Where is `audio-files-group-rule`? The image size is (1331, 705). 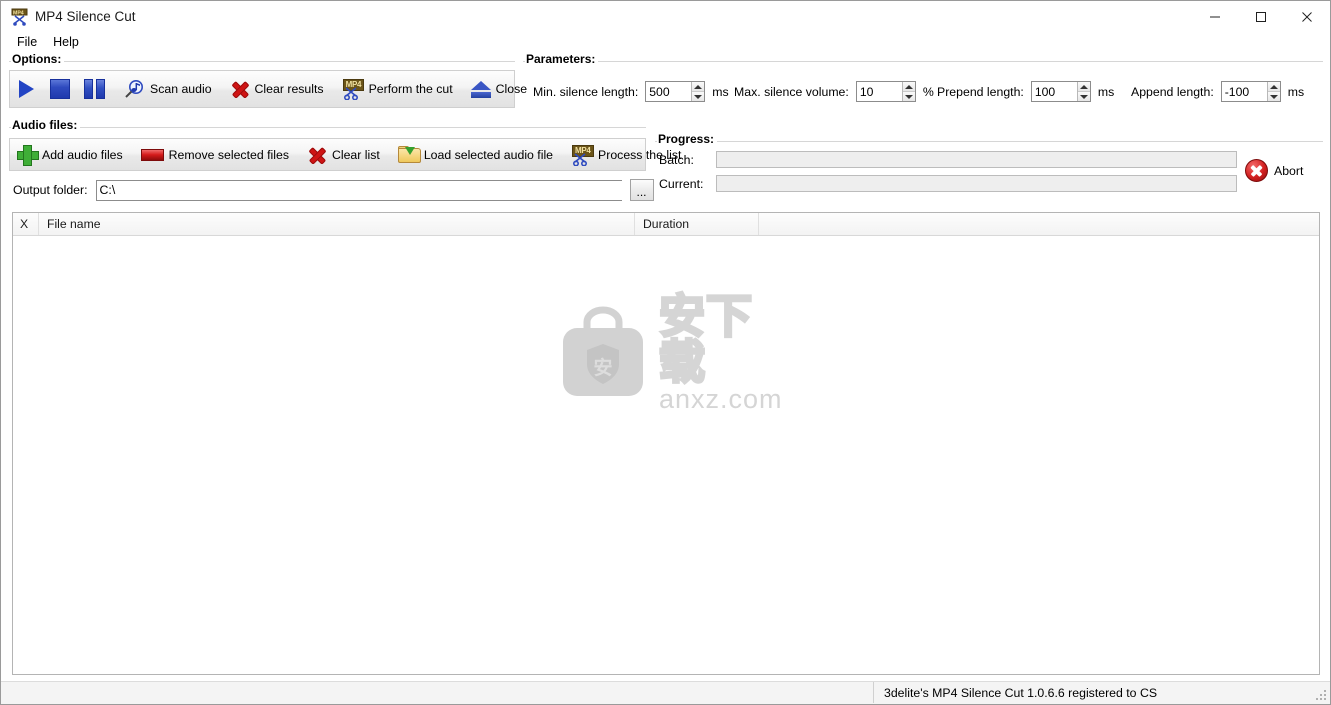 audio-files-group-rule is located at coordinates (327, 127).